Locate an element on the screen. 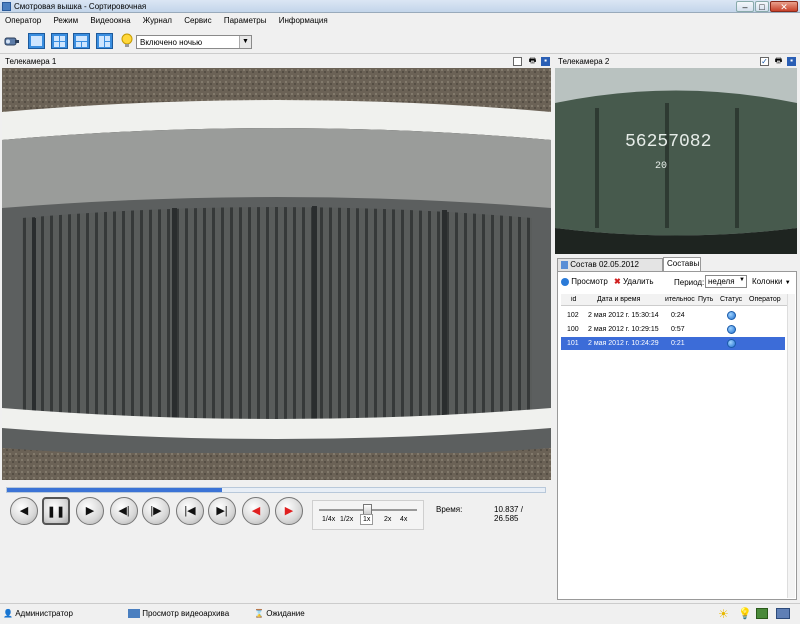 This screenshot has width=800, height=624. menu-mode: Режим is located at coordinates (65, 20).